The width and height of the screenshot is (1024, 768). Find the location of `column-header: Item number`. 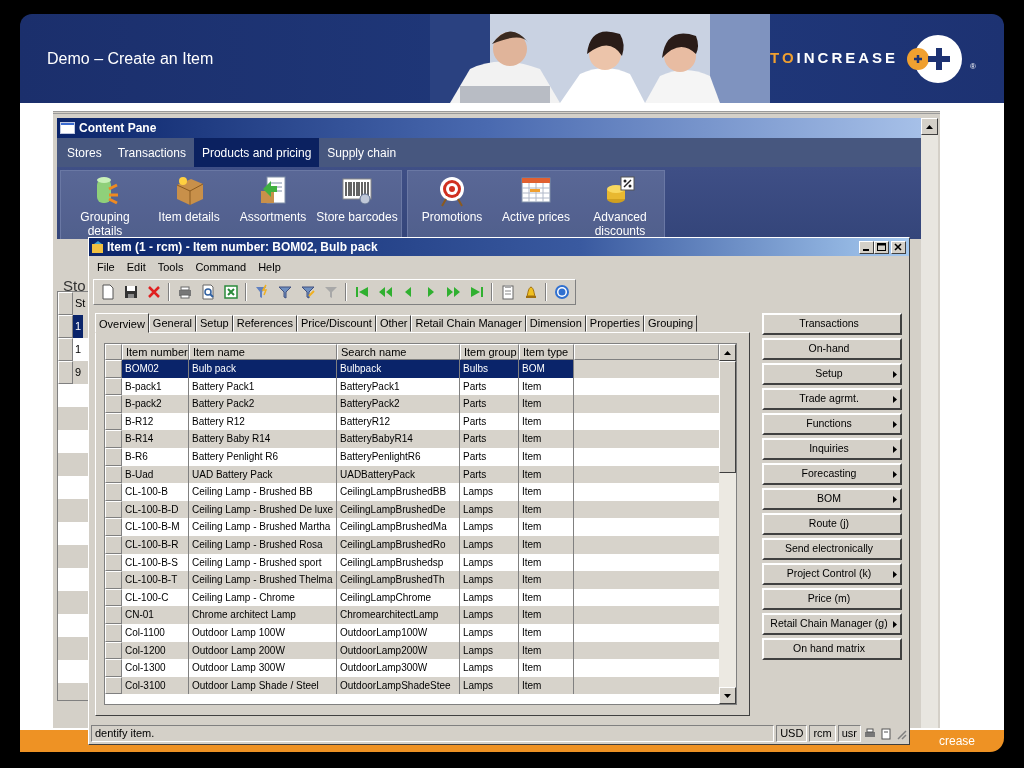

column-header: Item number is located at coordinates (155, 352).